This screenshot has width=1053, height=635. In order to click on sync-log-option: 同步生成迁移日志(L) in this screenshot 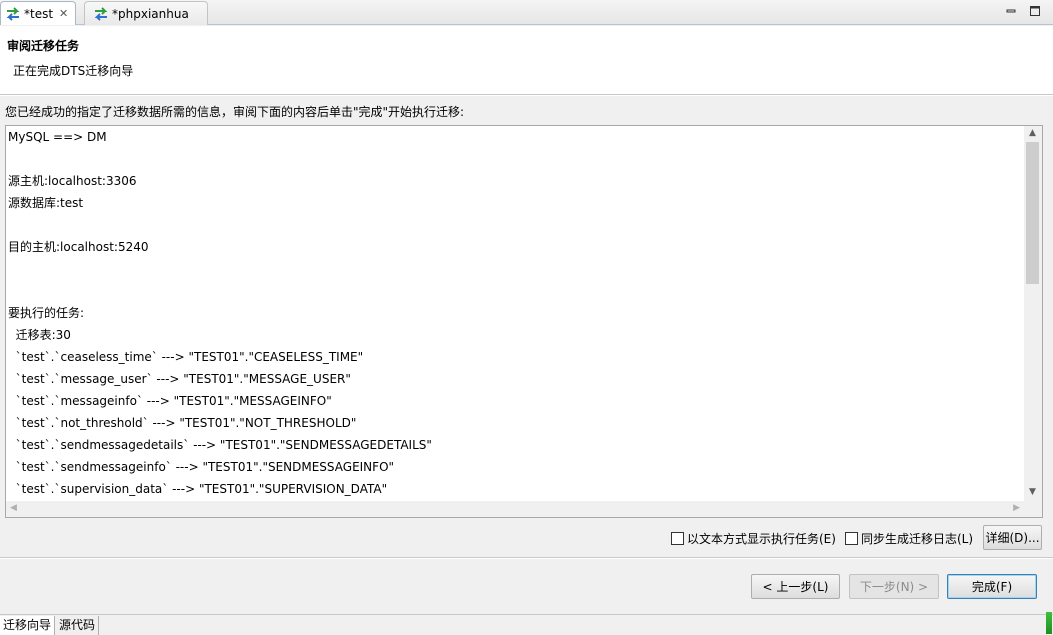, I will do `click(909, 538)`.